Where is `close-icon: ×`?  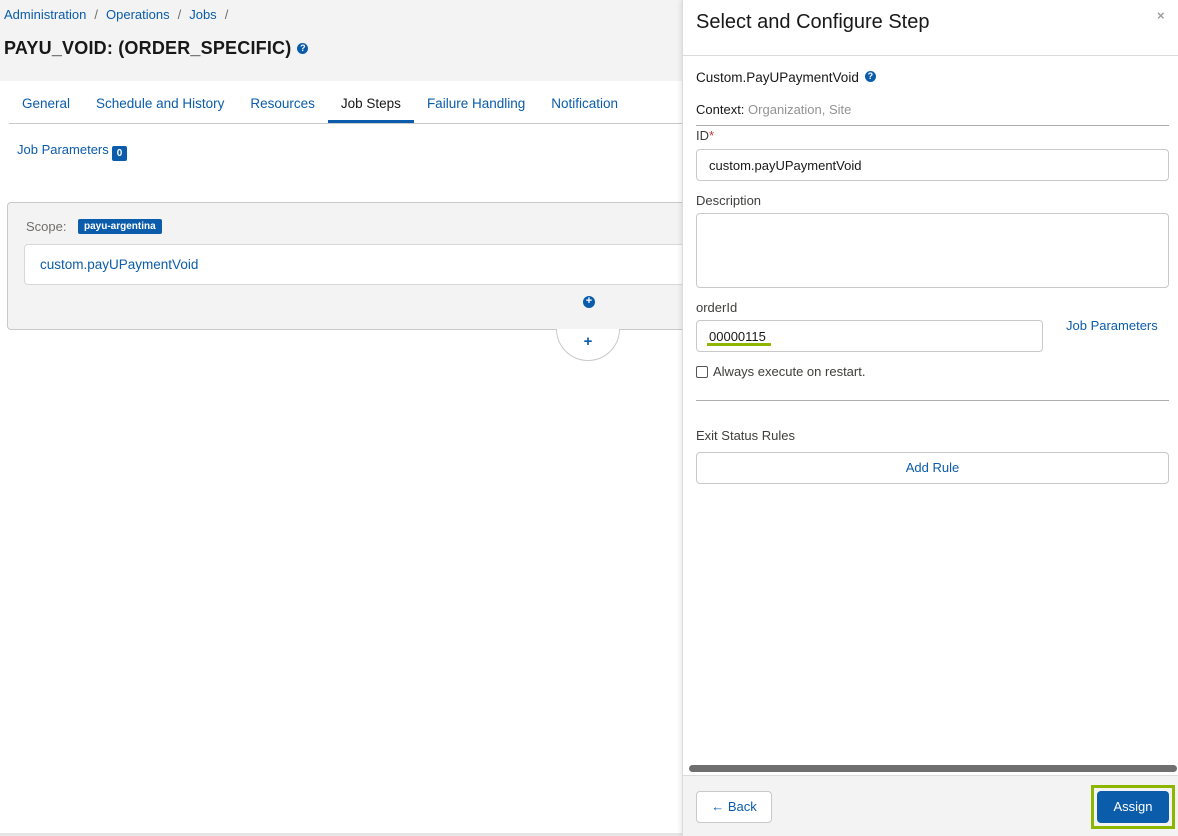
close-icon: × is located at coordinates (1161, 15).